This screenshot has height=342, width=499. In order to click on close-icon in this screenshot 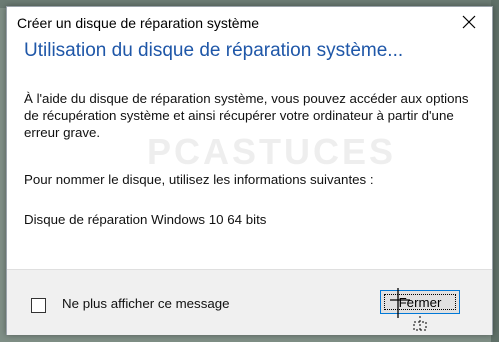, I will do `click(469, 22)`.